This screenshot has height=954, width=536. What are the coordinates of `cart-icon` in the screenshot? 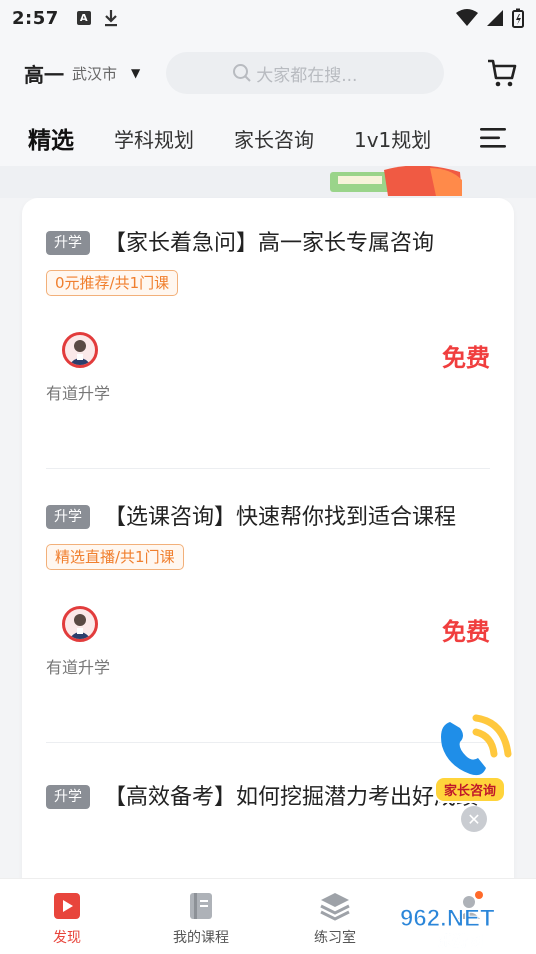 It's located at (502, 73).